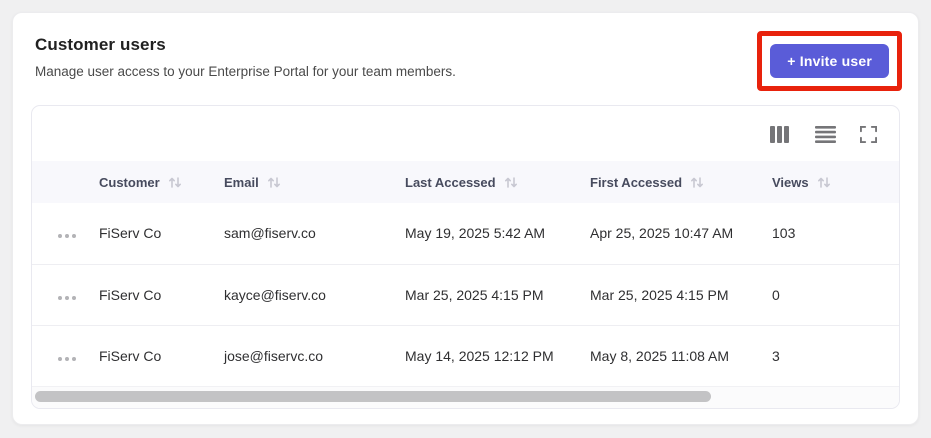  What do you see at coordinates (161, 182) in the screenshot?
I see `column-header-customer: Customer` at bounding box center [161, 182].